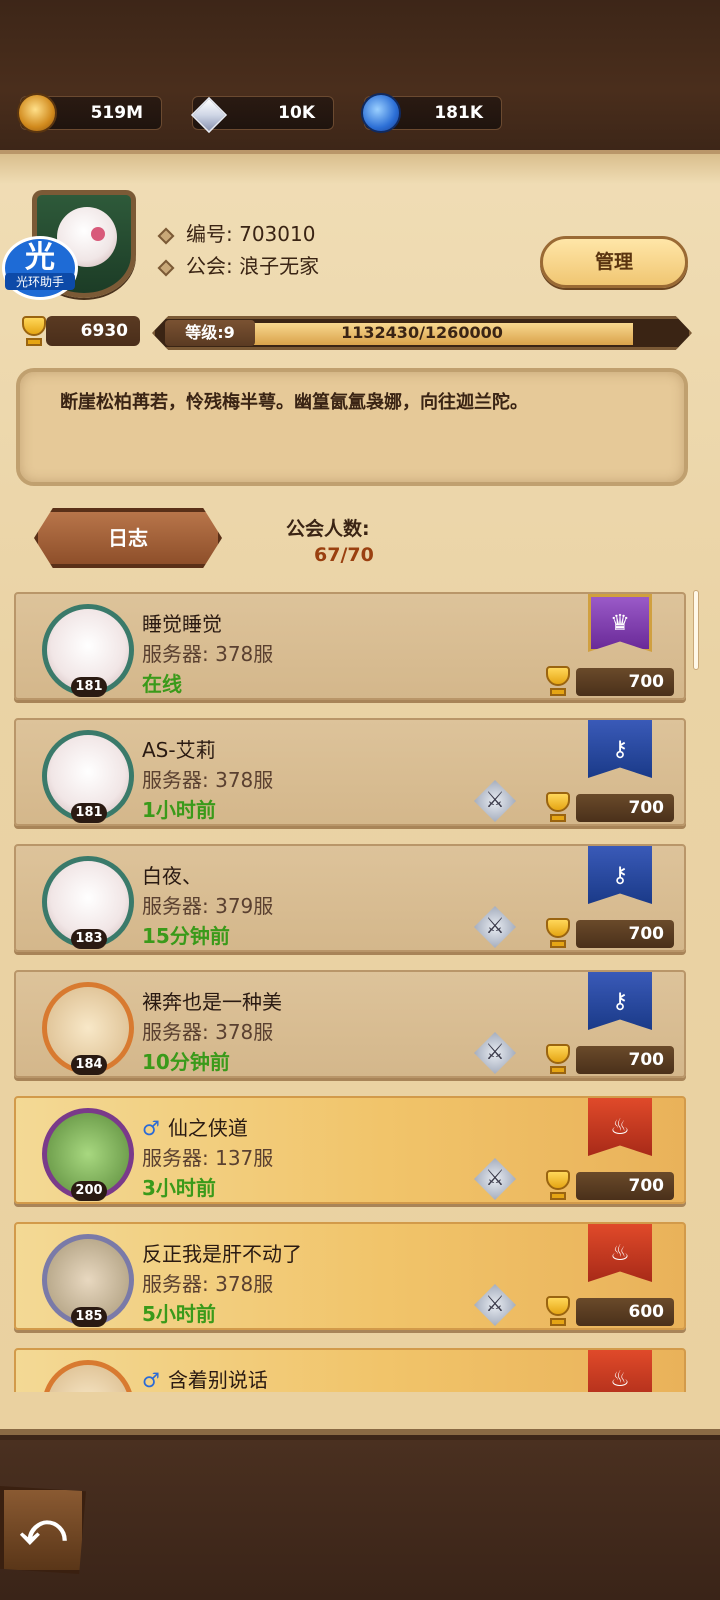 Image resolution: width=720 pixels, height=1600 pixels. Describe the element at coordinates (620, 623) in the screenshot. I see `crown-banner-icon: ♛` at that location.